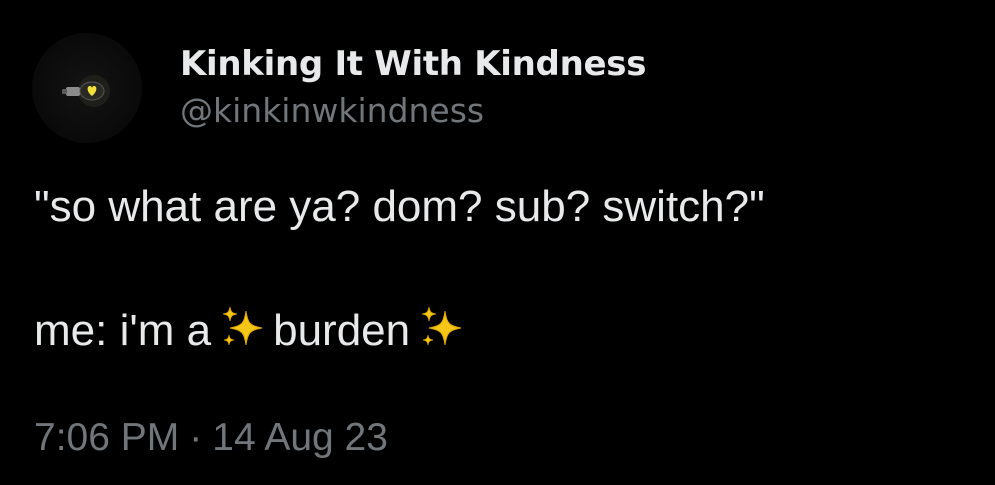 This screenshot has width=995, height=485. I want to click on tweet-timestamp: 7:06 PM · 14 Aug 23, so click(211, 438).